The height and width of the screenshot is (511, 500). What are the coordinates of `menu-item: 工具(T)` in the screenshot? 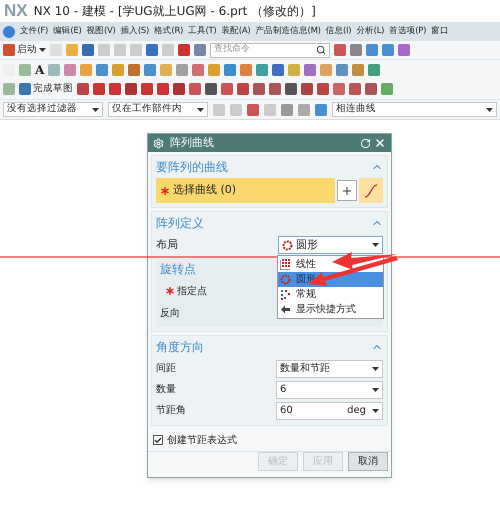 It's located at (202, 31).